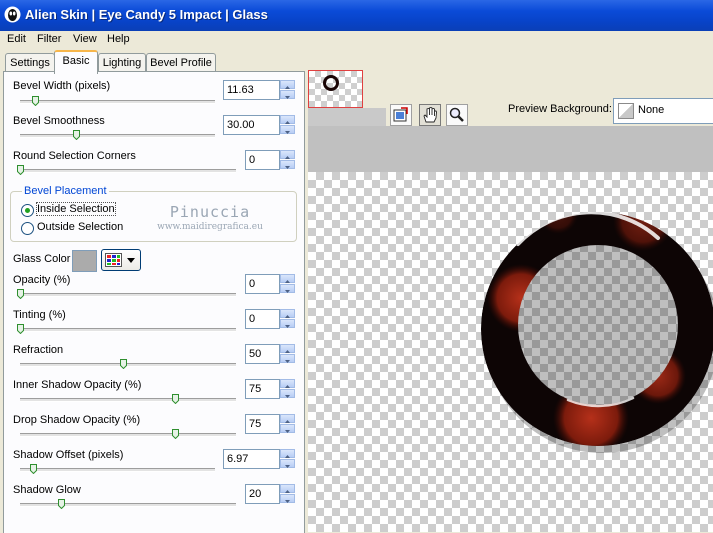 The height and width of the screenshot is (533, 713). I want to click on menu-filter: Filter, so click(49, 39).